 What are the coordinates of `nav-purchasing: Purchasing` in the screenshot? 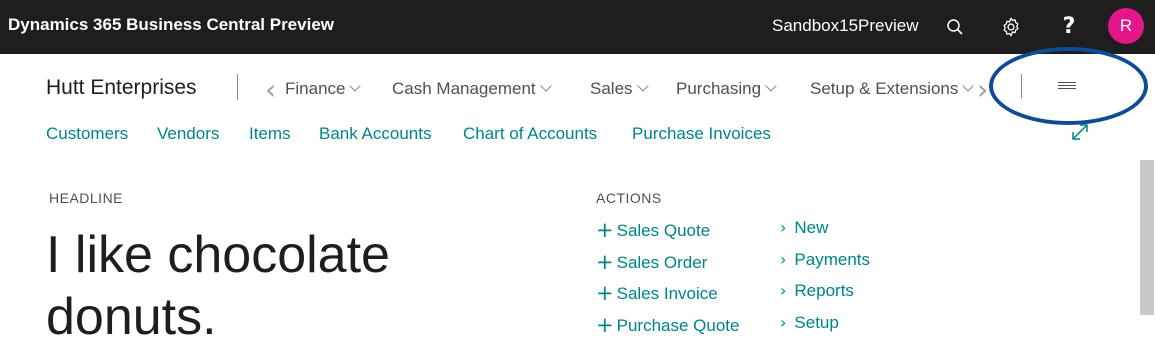 It's located at (726, 89).